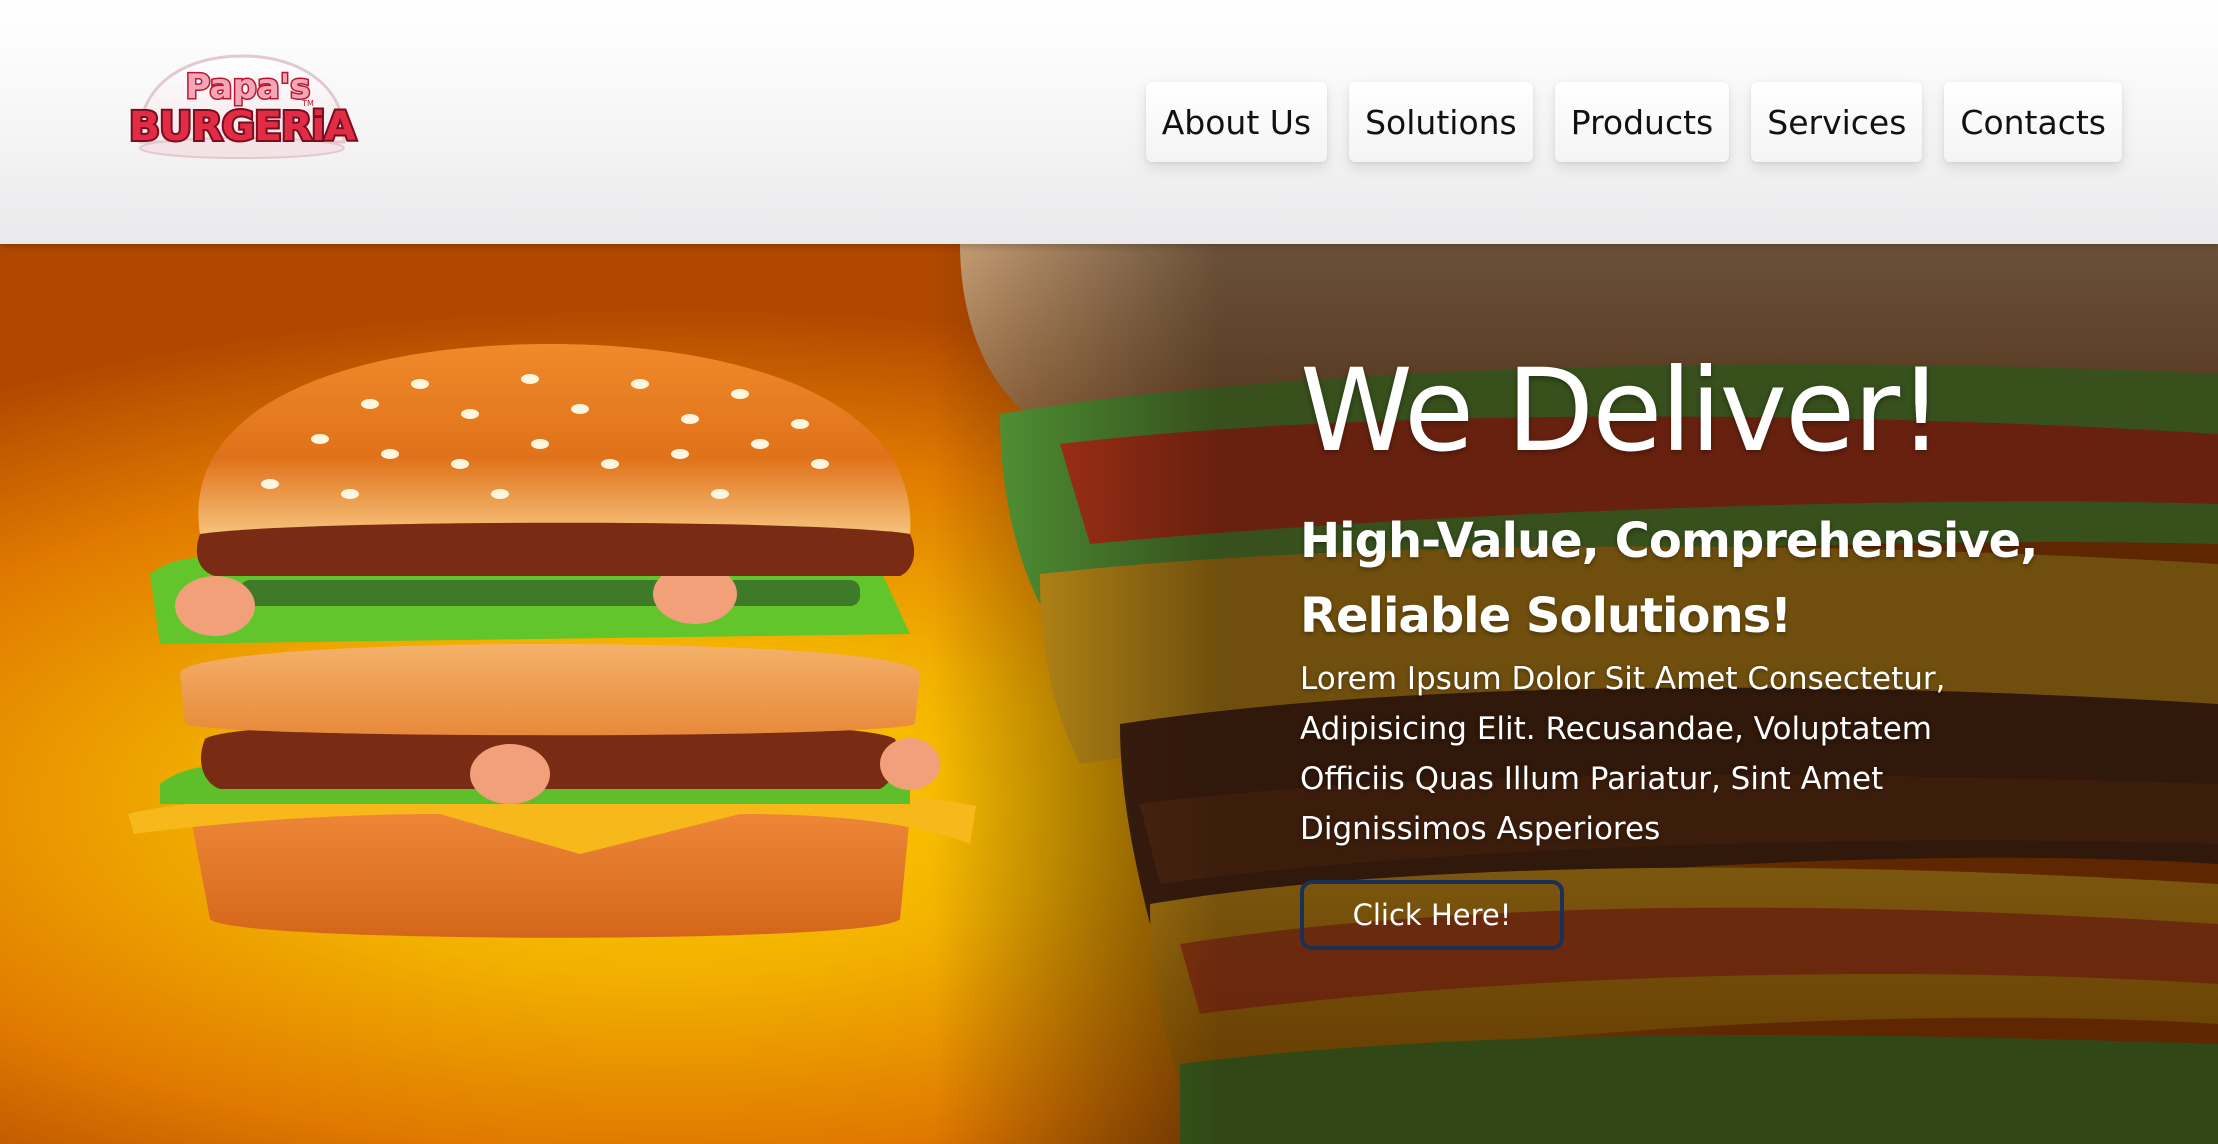  Describe the element at coordinates (1592, 779) in the screenshot. I see `hero-description-line-3: Officiis Quas Illum Pariatur, Sint Amet` at that location.